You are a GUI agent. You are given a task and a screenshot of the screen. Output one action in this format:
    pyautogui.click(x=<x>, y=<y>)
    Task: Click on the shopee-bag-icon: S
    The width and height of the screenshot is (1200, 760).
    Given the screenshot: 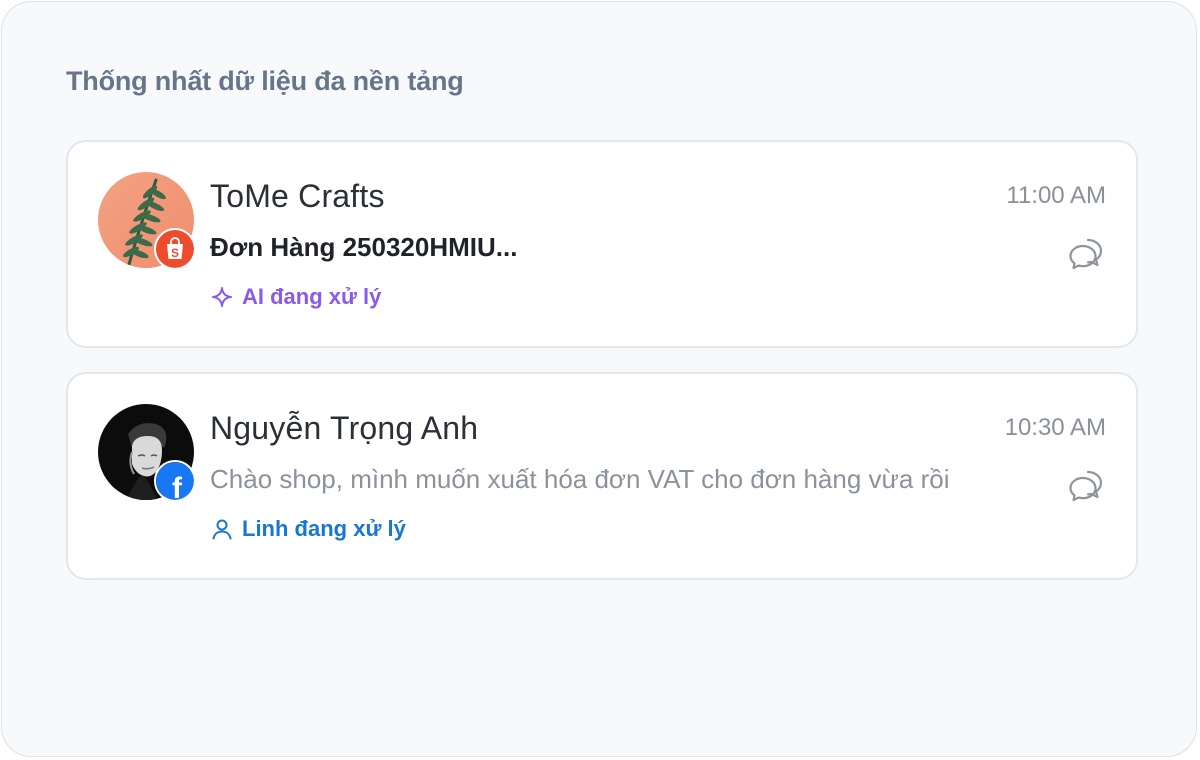 What is the action you would take?
    pyautogui.click(x=175, y=249)
    